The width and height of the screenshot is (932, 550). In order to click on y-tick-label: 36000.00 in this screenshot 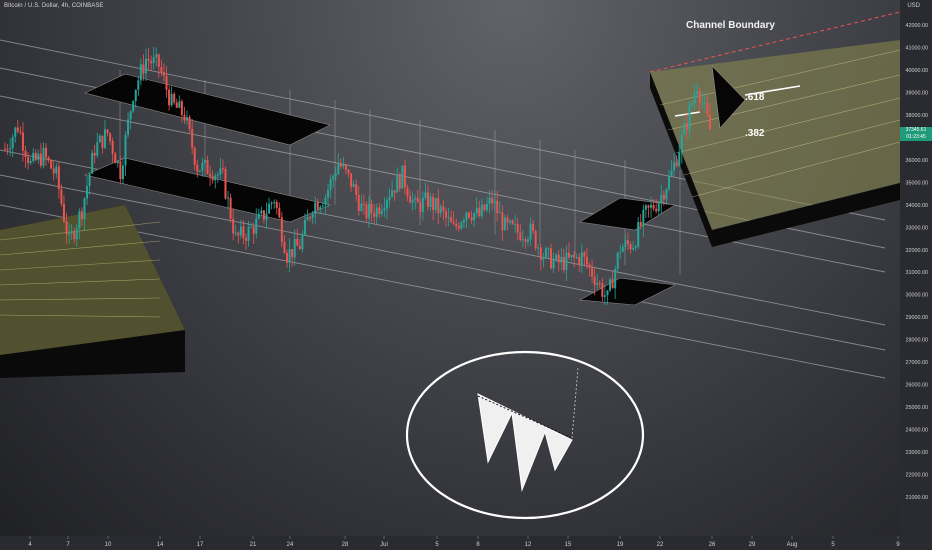, I will do `click(917, 161)`.